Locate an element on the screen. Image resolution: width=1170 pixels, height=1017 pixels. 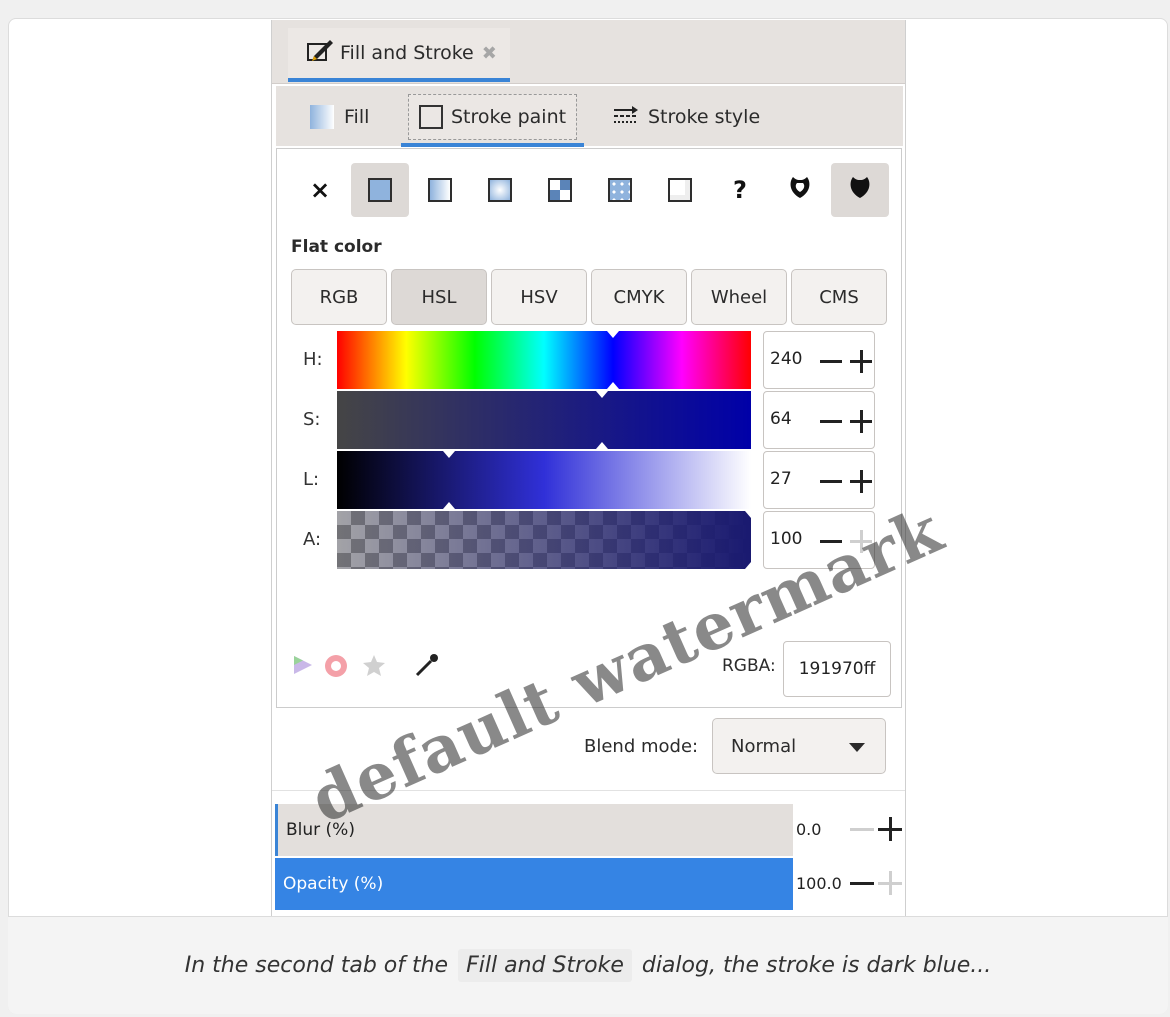
mesh-icon is located at coordinates (620, 190).